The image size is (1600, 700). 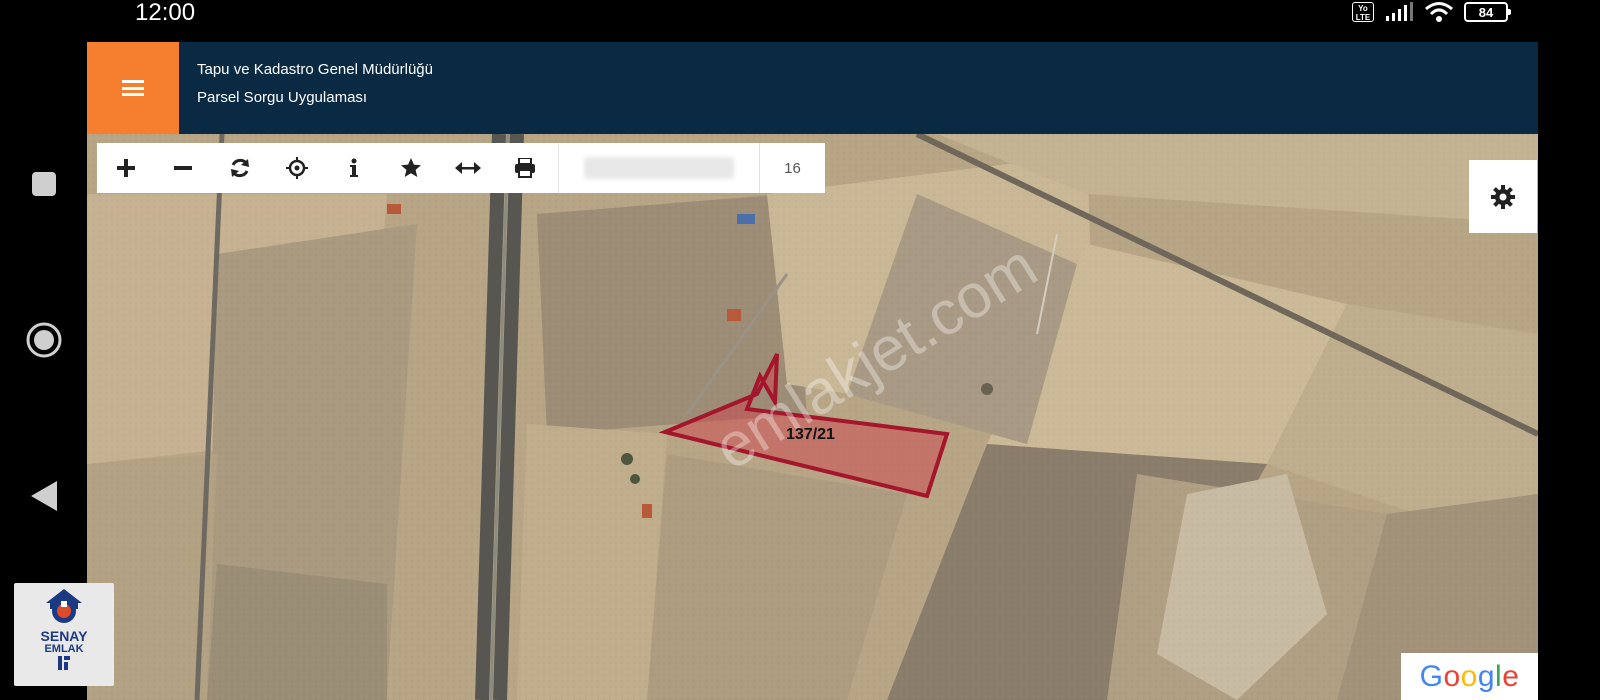 I want to click on header-subtitle: Parsel Sorgu Uygulaması, so click(x=282, y=97).